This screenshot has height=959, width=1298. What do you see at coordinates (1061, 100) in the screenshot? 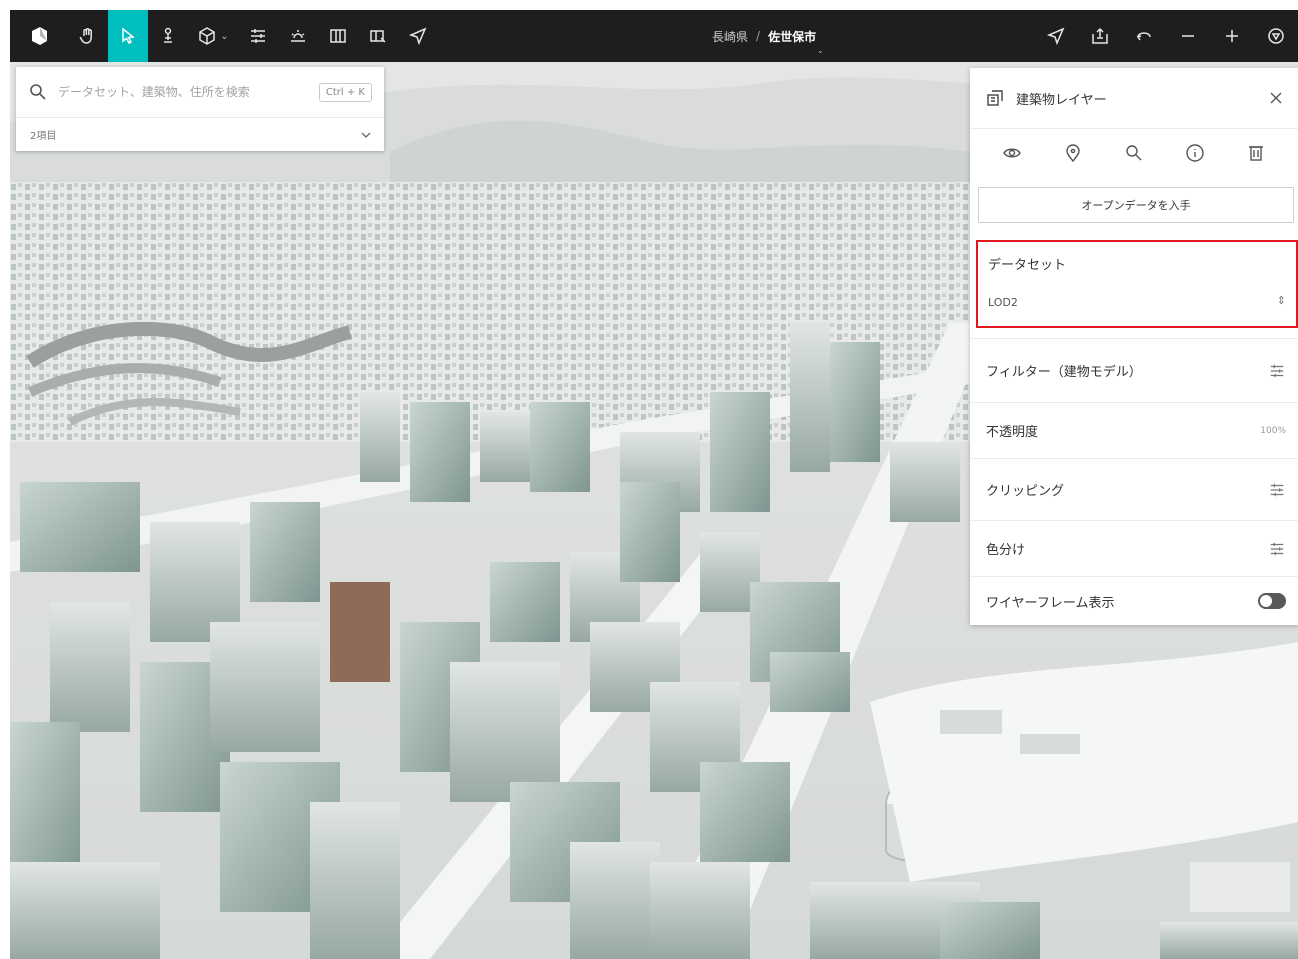
I see `layer-panel-title: 建築物レイヤー` at bounding box center [1061, 100].